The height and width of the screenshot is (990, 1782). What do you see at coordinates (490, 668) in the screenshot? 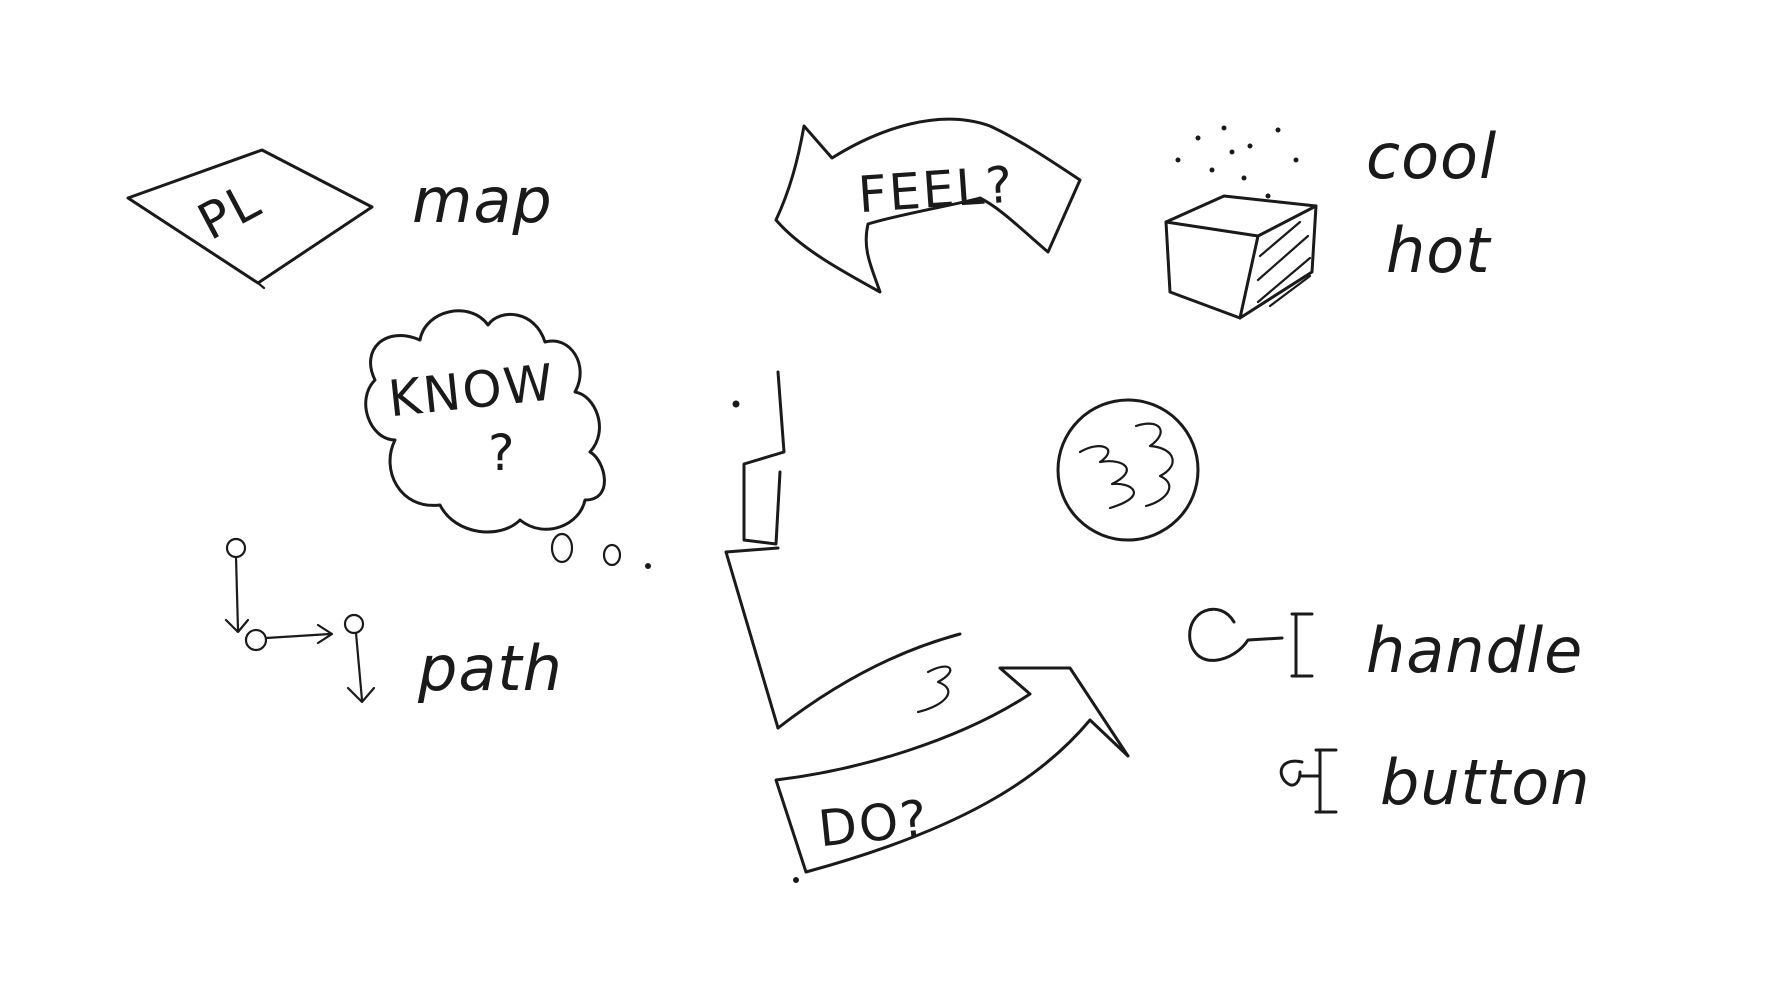
I see `path-label: path` at bounding box center [490, 668].